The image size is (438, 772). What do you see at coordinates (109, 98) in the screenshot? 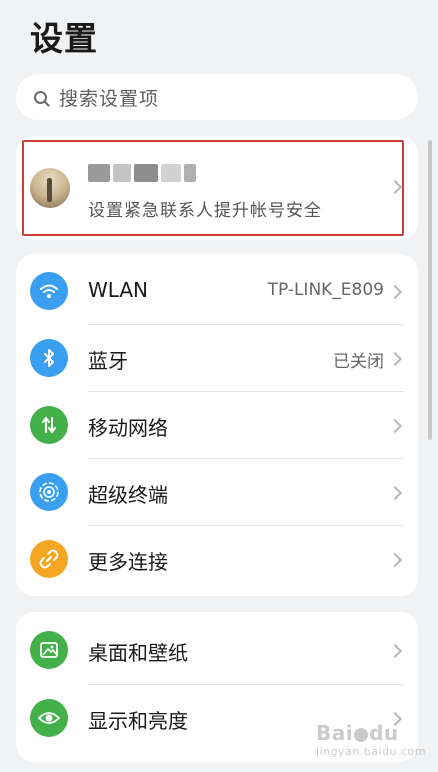
I see `search-placeholder: 搜索设置项` at bounding box center [109, 98].